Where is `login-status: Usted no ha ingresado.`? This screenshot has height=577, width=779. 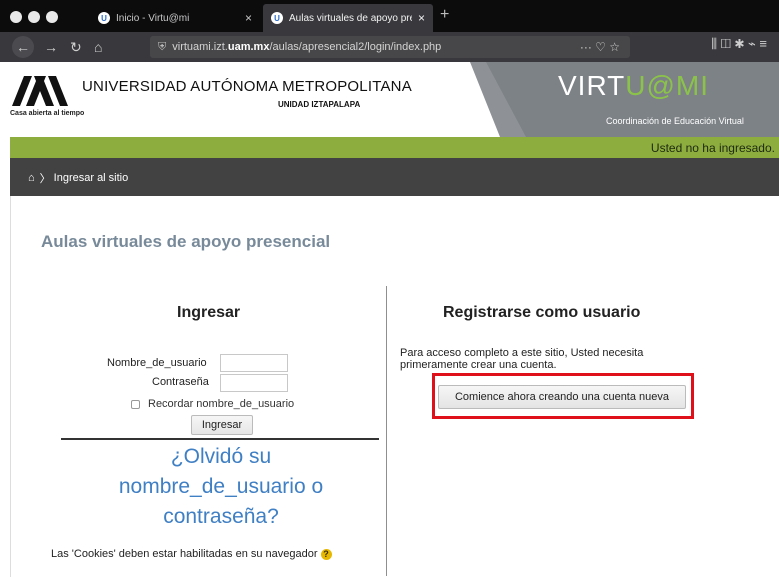 login-status: Usted no ha ingresado. is located at coordinates (712, 148).